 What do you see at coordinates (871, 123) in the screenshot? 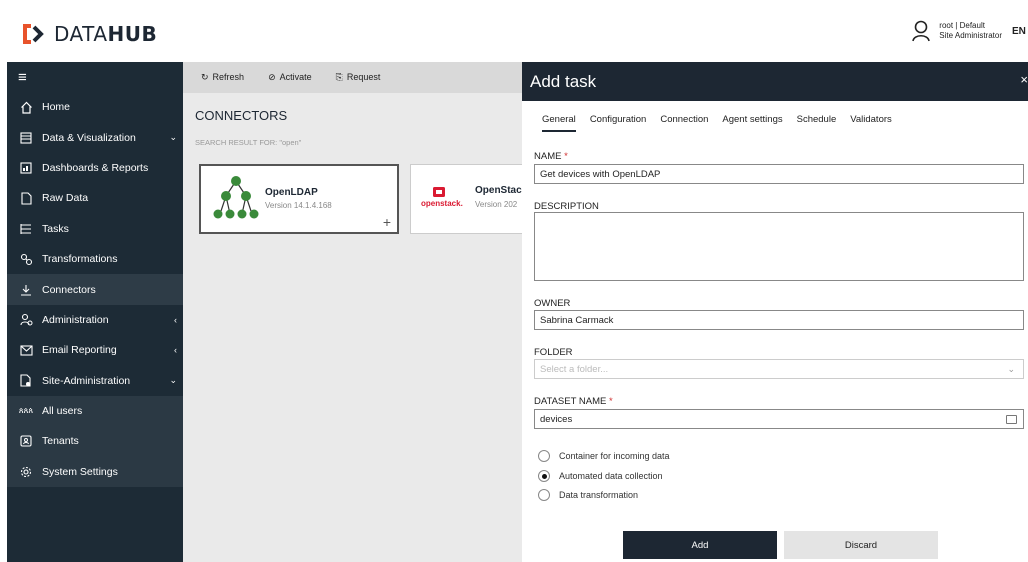
I see `tab-validators: Validators` at bounding box center [871, 123].